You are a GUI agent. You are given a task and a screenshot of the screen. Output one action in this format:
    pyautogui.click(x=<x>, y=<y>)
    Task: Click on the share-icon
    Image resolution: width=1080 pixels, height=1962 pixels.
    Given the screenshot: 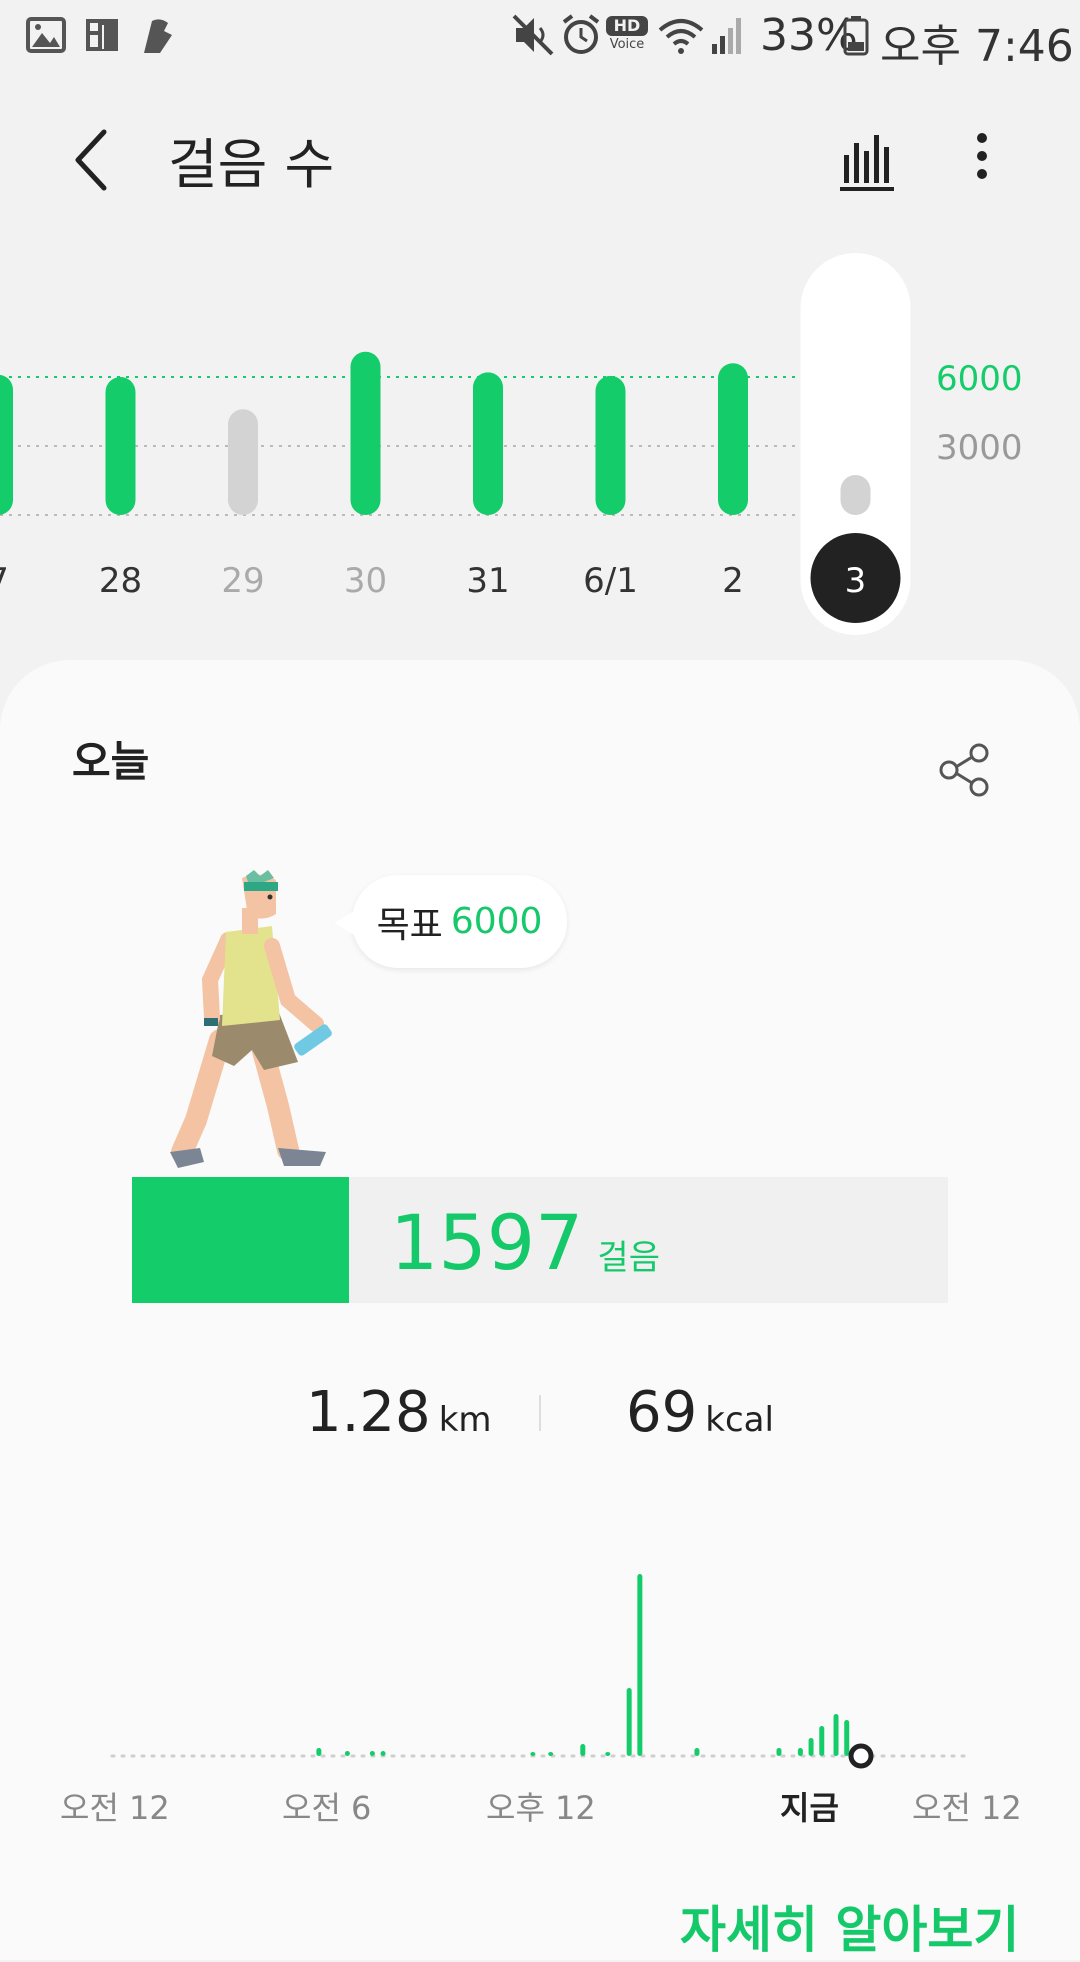 What is the action you would take?
    pyautogui.click(x=964, y=770)
    